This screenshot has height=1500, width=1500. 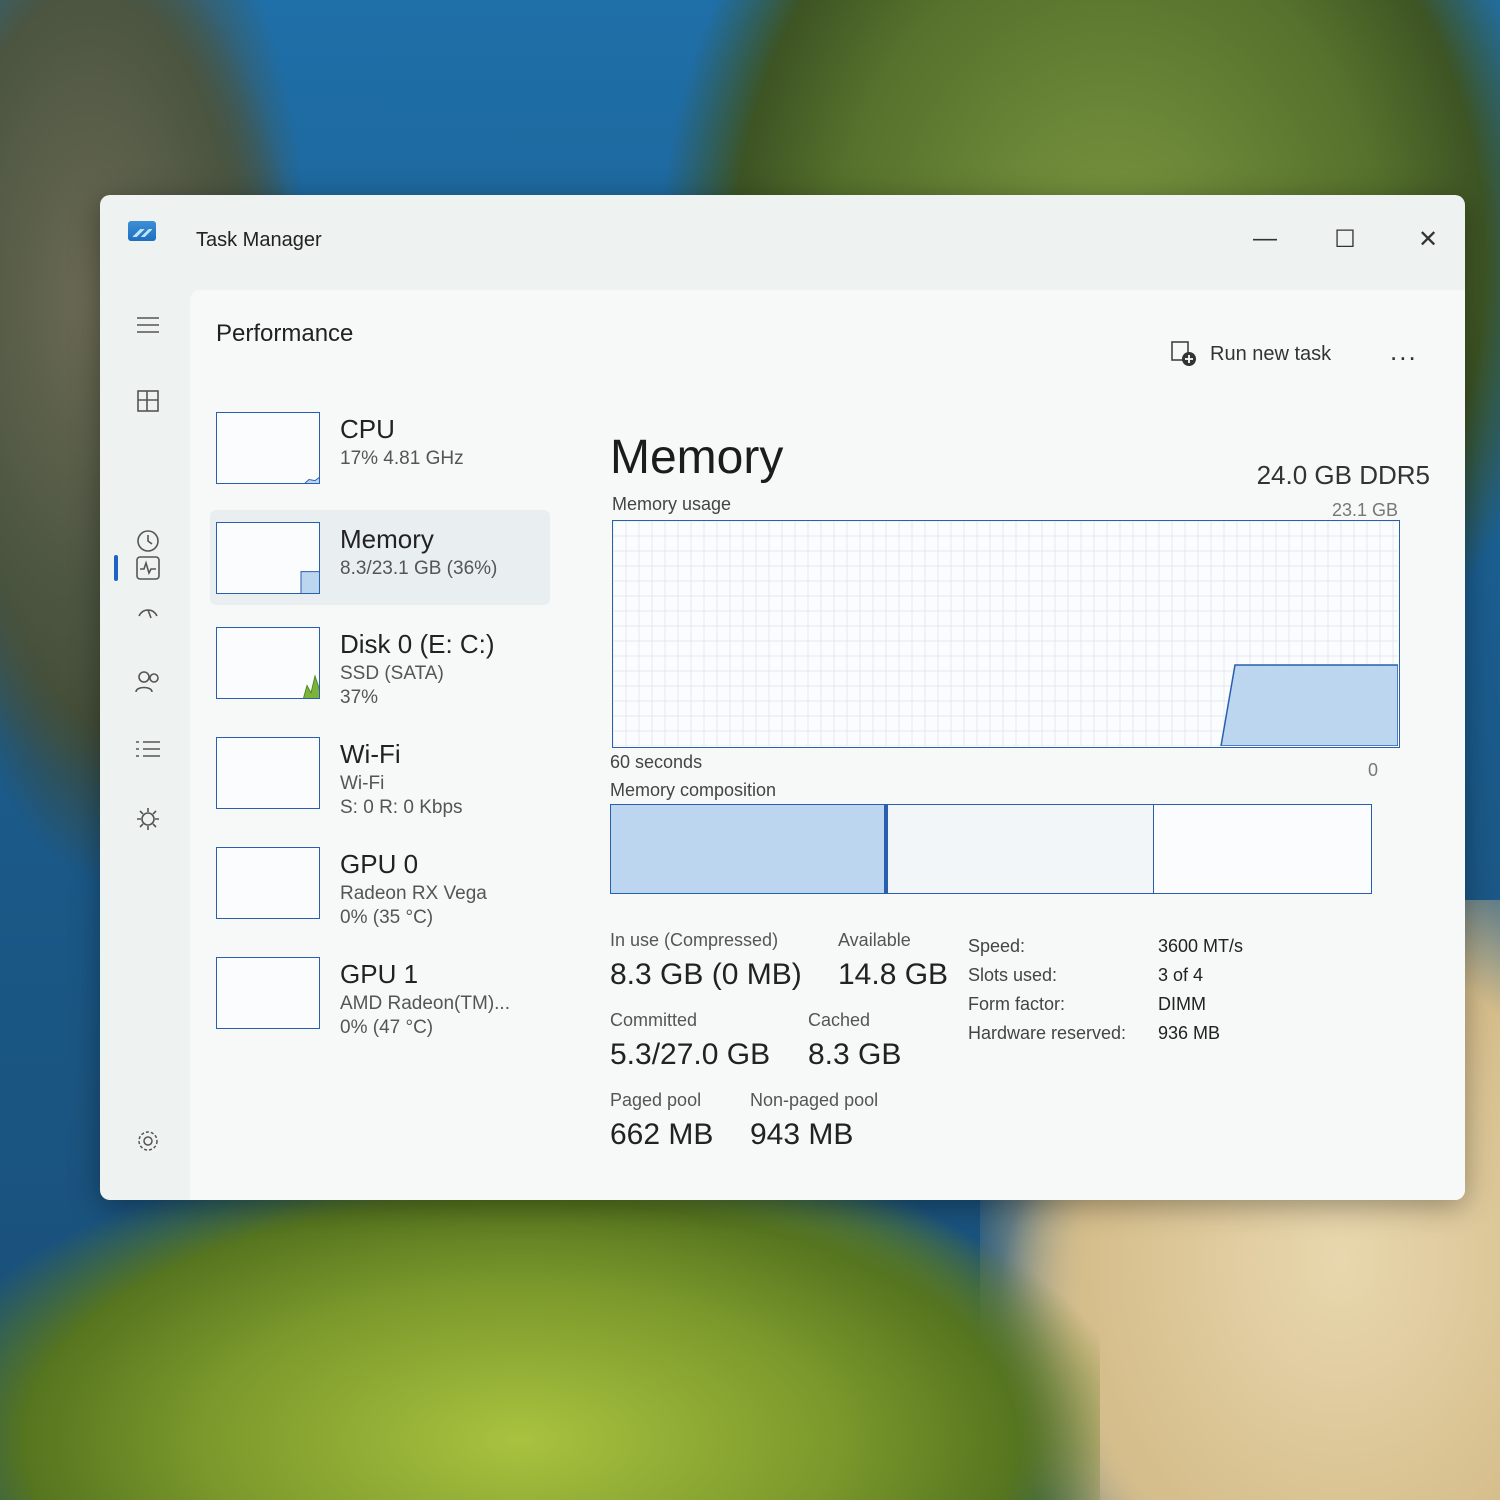 I want to click on sidebar-item-detail: 8.3/23.1 GB (36%), so click(x=419, y=568).